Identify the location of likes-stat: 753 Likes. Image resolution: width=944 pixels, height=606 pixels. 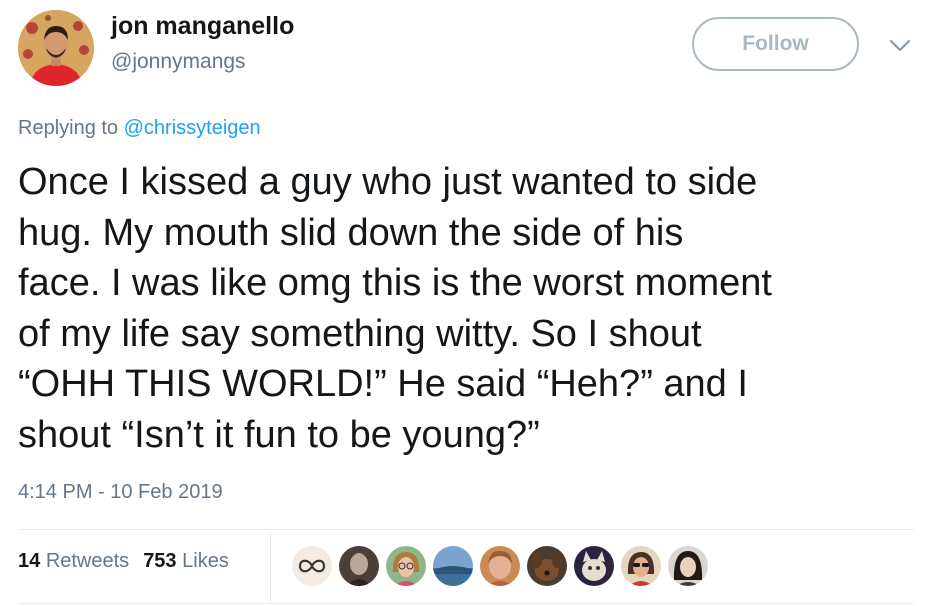
(186, 561).